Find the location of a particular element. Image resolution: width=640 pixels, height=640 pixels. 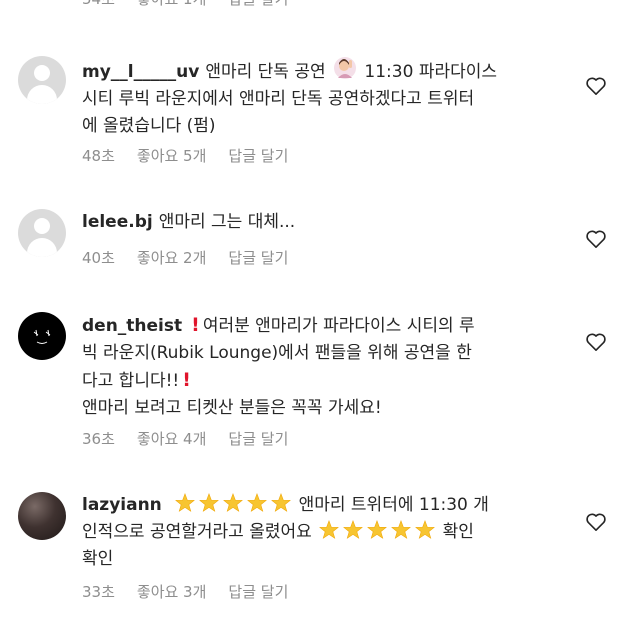

like-count: 좋아요 5개 is located at coordinates (172, 155).